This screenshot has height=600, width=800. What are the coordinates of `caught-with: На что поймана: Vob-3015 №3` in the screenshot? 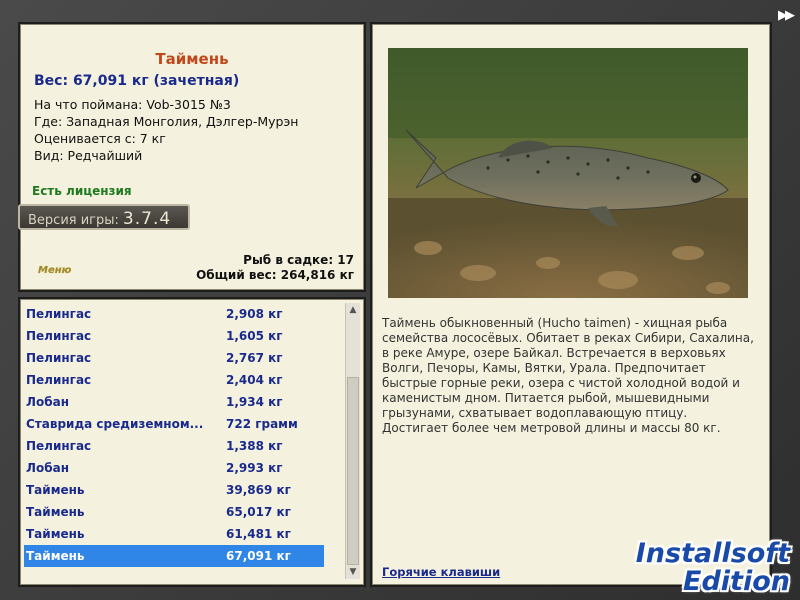 It's located at (132, 104).